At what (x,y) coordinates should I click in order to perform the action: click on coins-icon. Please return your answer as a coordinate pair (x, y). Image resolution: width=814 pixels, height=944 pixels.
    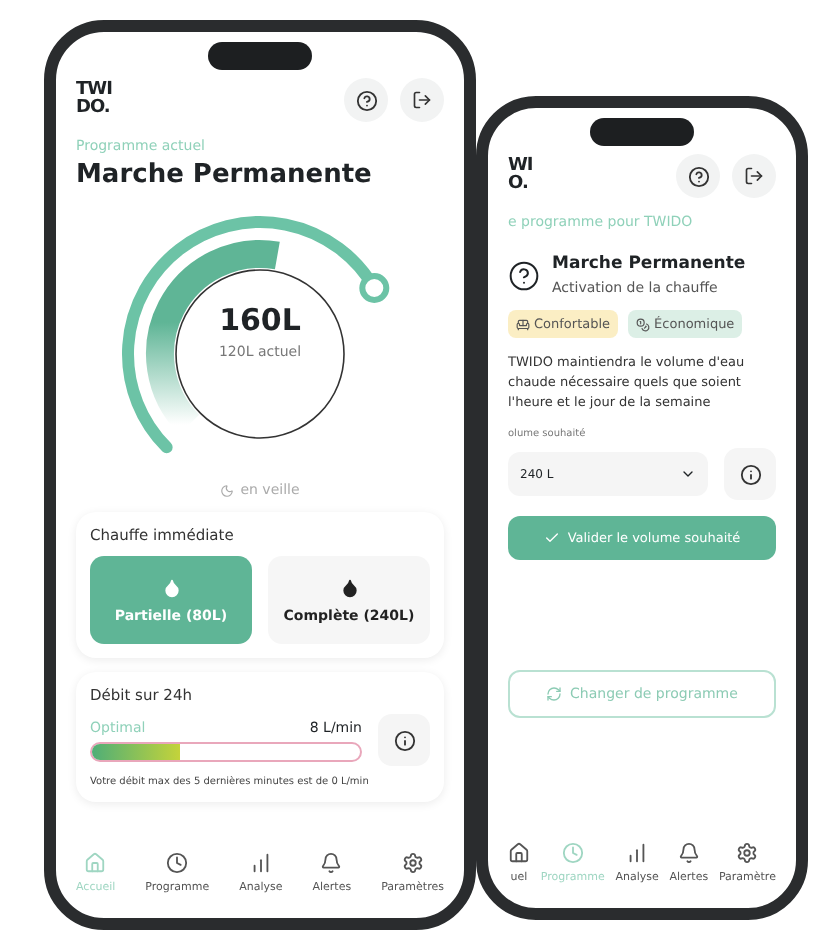
    Looking at the image, I should click on (643, 324).